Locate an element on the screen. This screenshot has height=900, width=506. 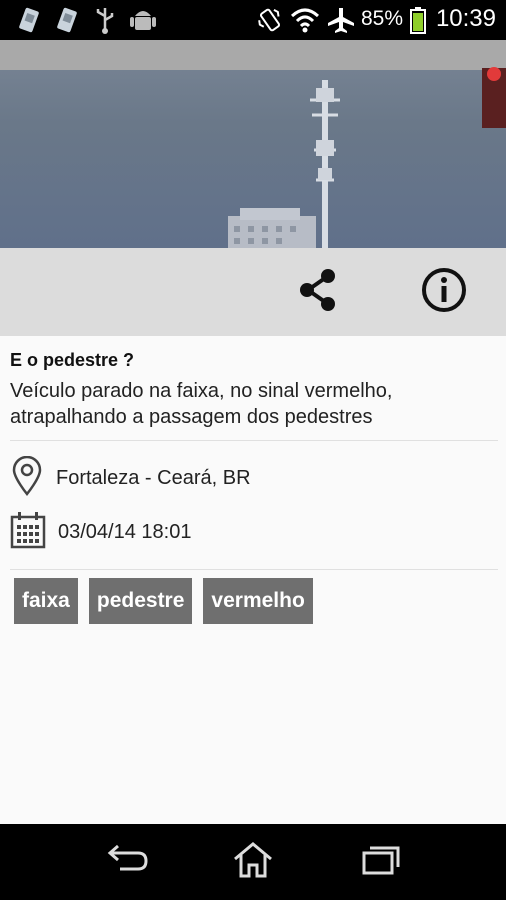
action-bar is located at coordinates (253, 292).